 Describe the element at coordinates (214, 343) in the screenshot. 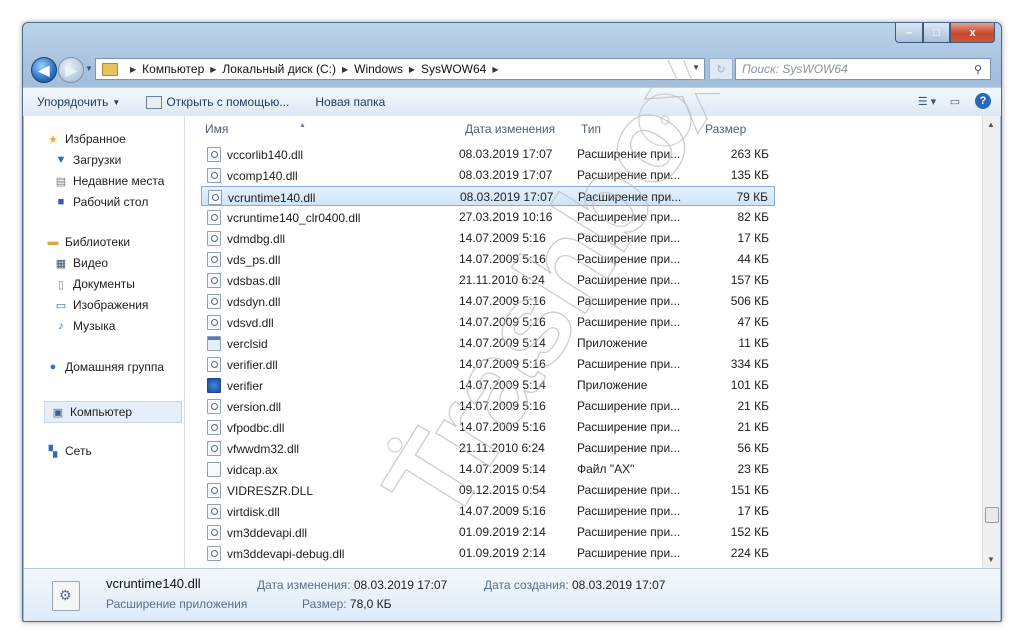

I see `application-icon` at that location.